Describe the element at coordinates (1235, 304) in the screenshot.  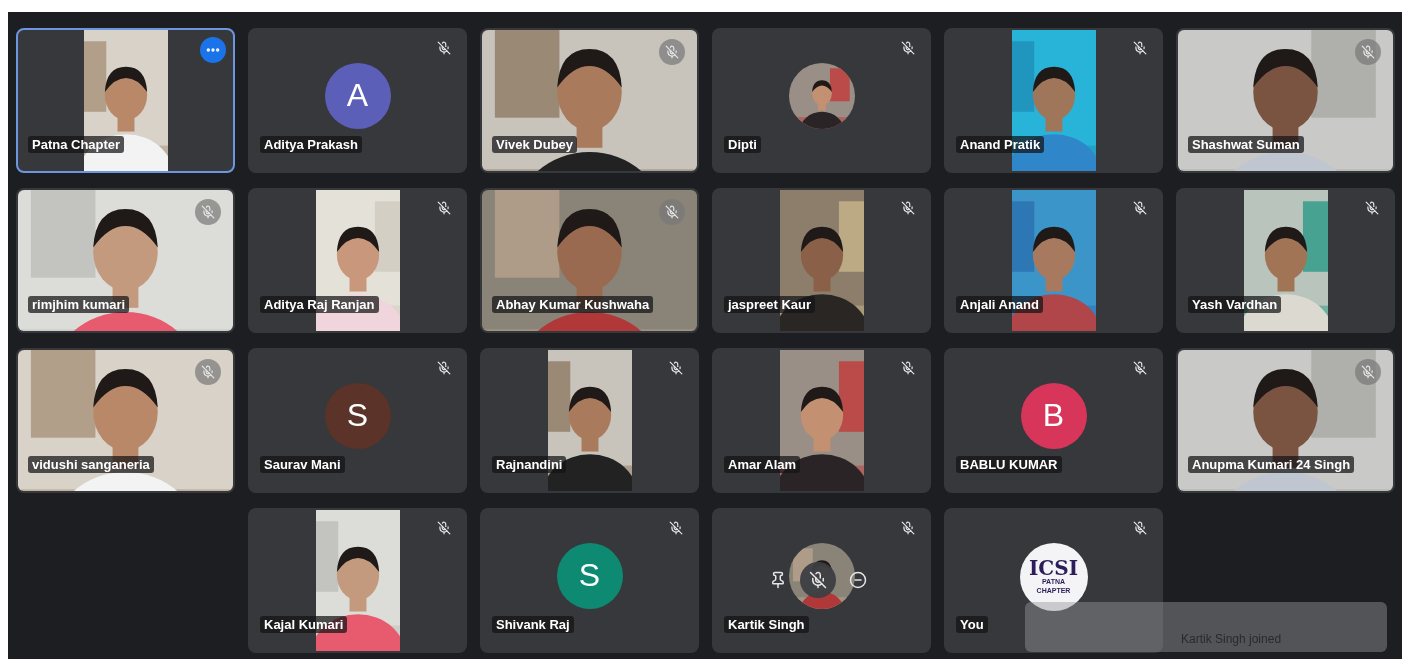
I see `participant-name: Yash Vardhan` at that location.